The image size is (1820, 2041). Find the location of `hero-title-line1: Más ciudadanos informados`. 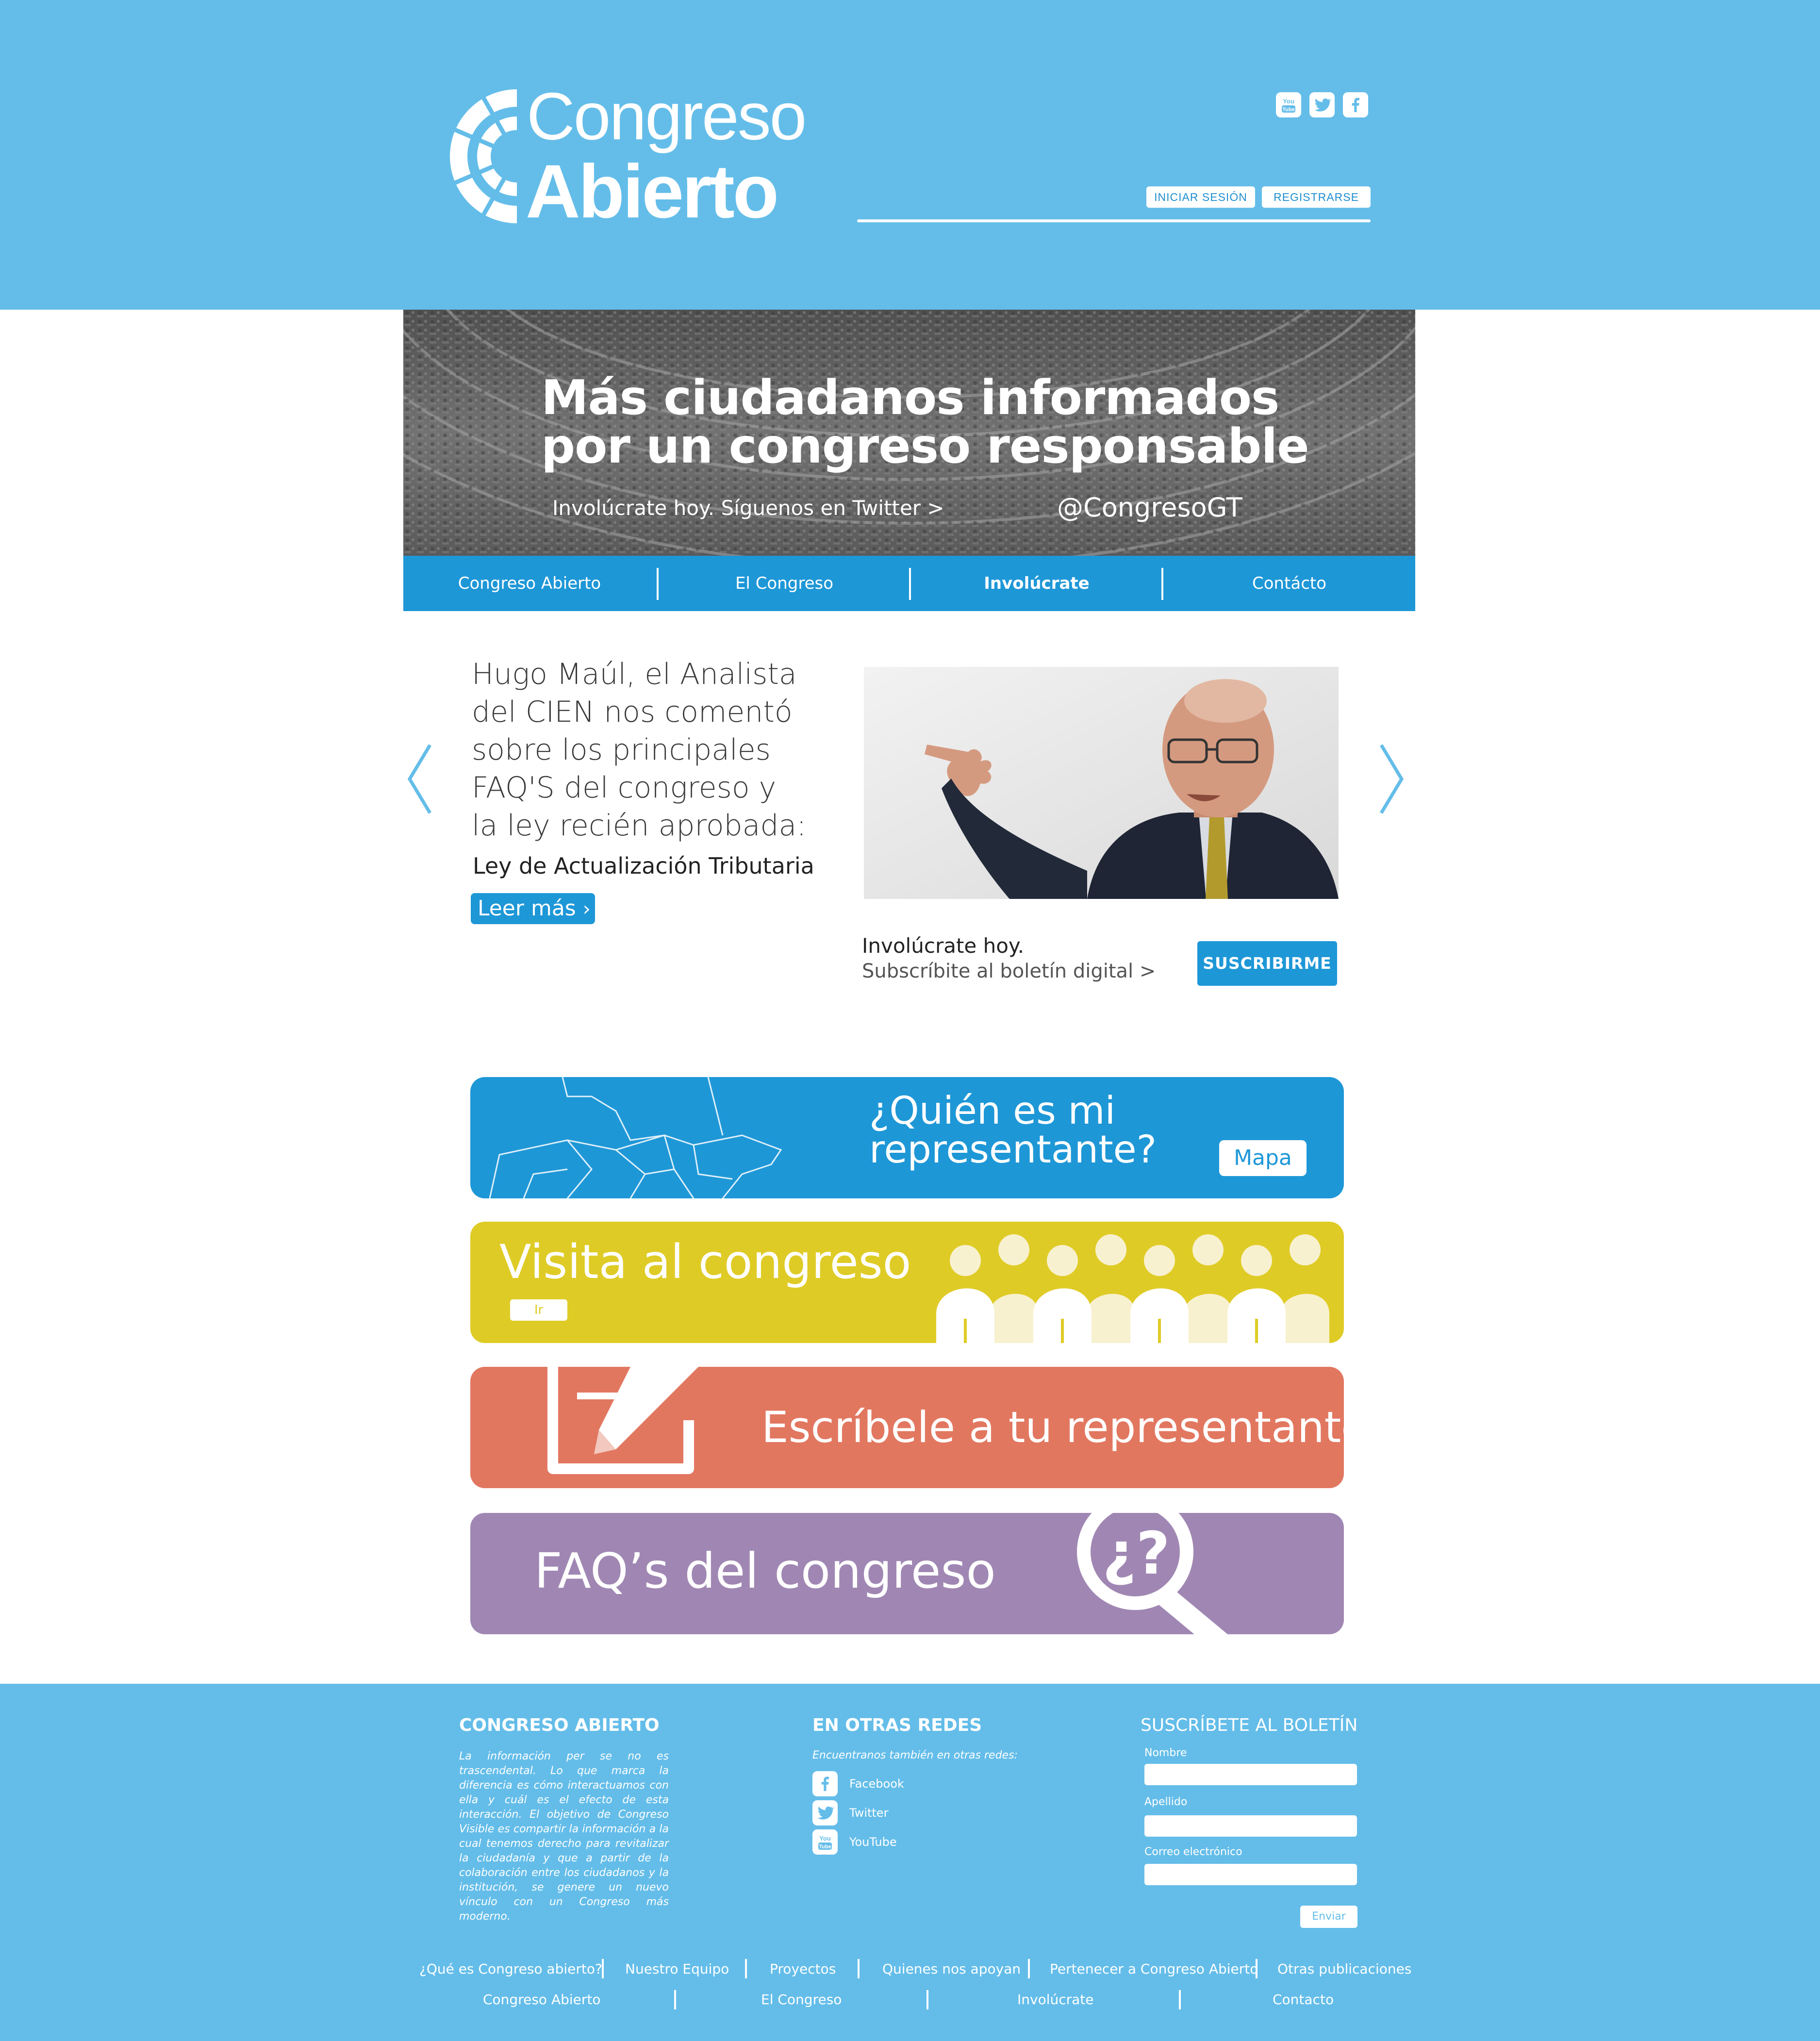

hero-title-line1: Más ciudadanos informados is located at coordinates (910, 398).